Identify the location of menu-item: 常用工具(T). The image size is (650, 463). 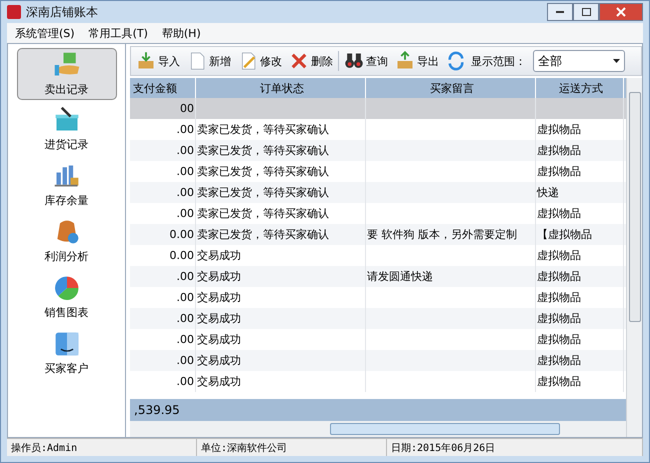
(118, 33).